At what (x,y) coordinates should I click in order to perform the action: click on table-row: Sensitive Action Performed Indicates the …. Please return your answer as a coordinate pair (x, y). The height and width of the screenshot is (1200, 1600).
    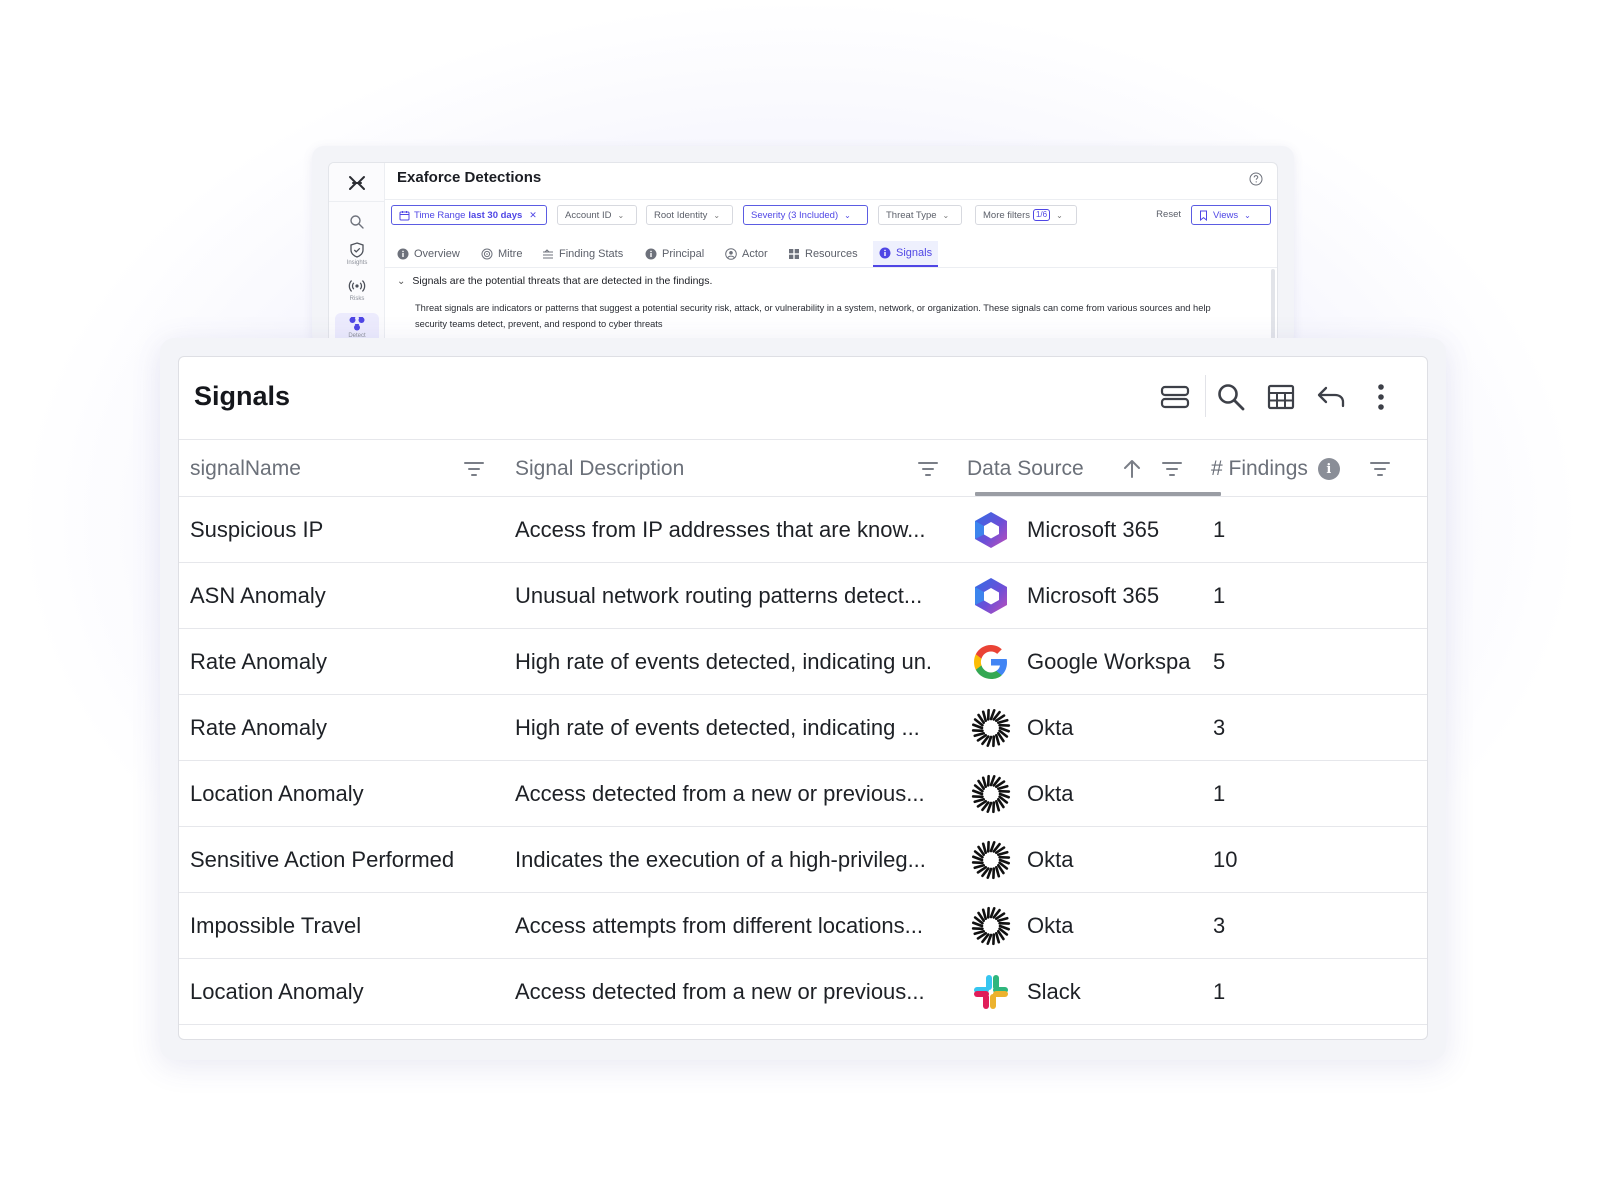
    Looking at the image, I should click on (803, 860).